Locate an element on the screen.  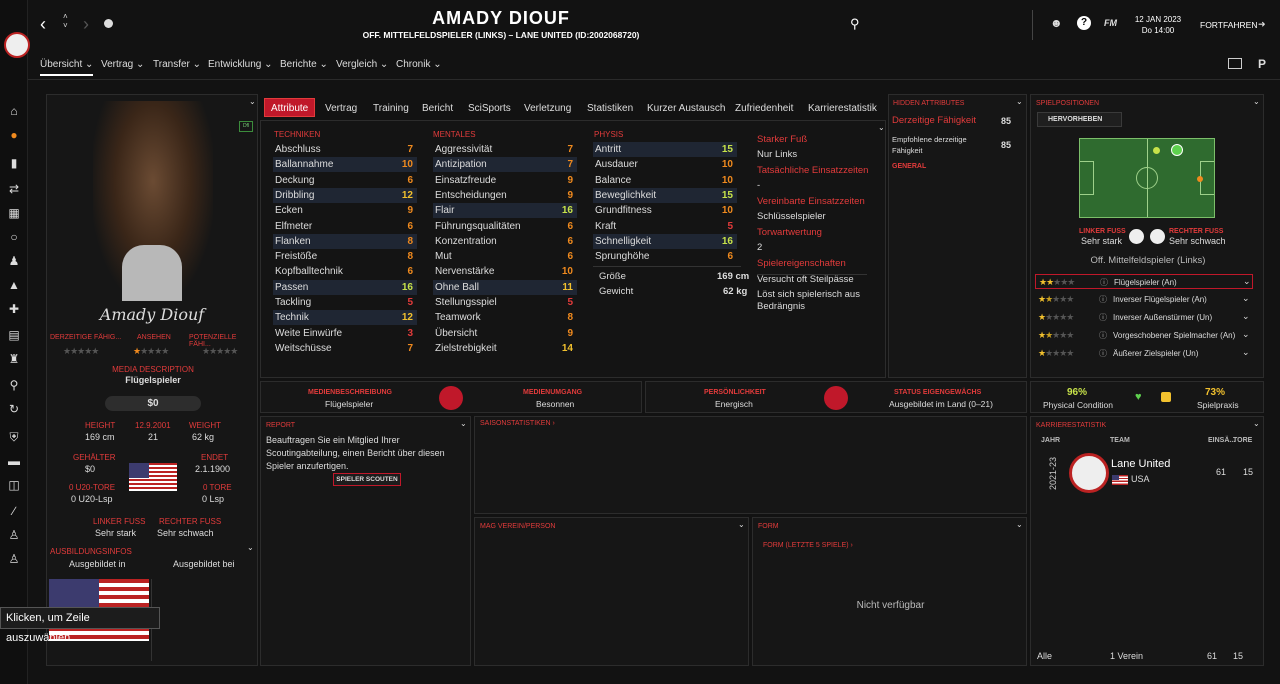
club-logo is located at coordinates (17, 45).